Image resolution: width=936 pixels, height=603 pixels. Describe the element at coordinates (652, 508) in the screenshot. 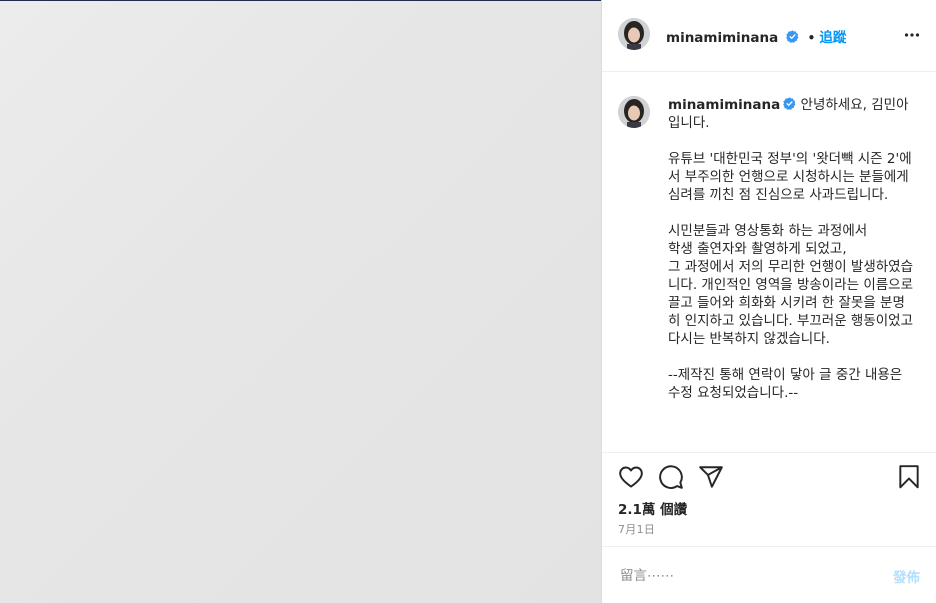

I see `like-count: 2.1萬 個讚` at that location.